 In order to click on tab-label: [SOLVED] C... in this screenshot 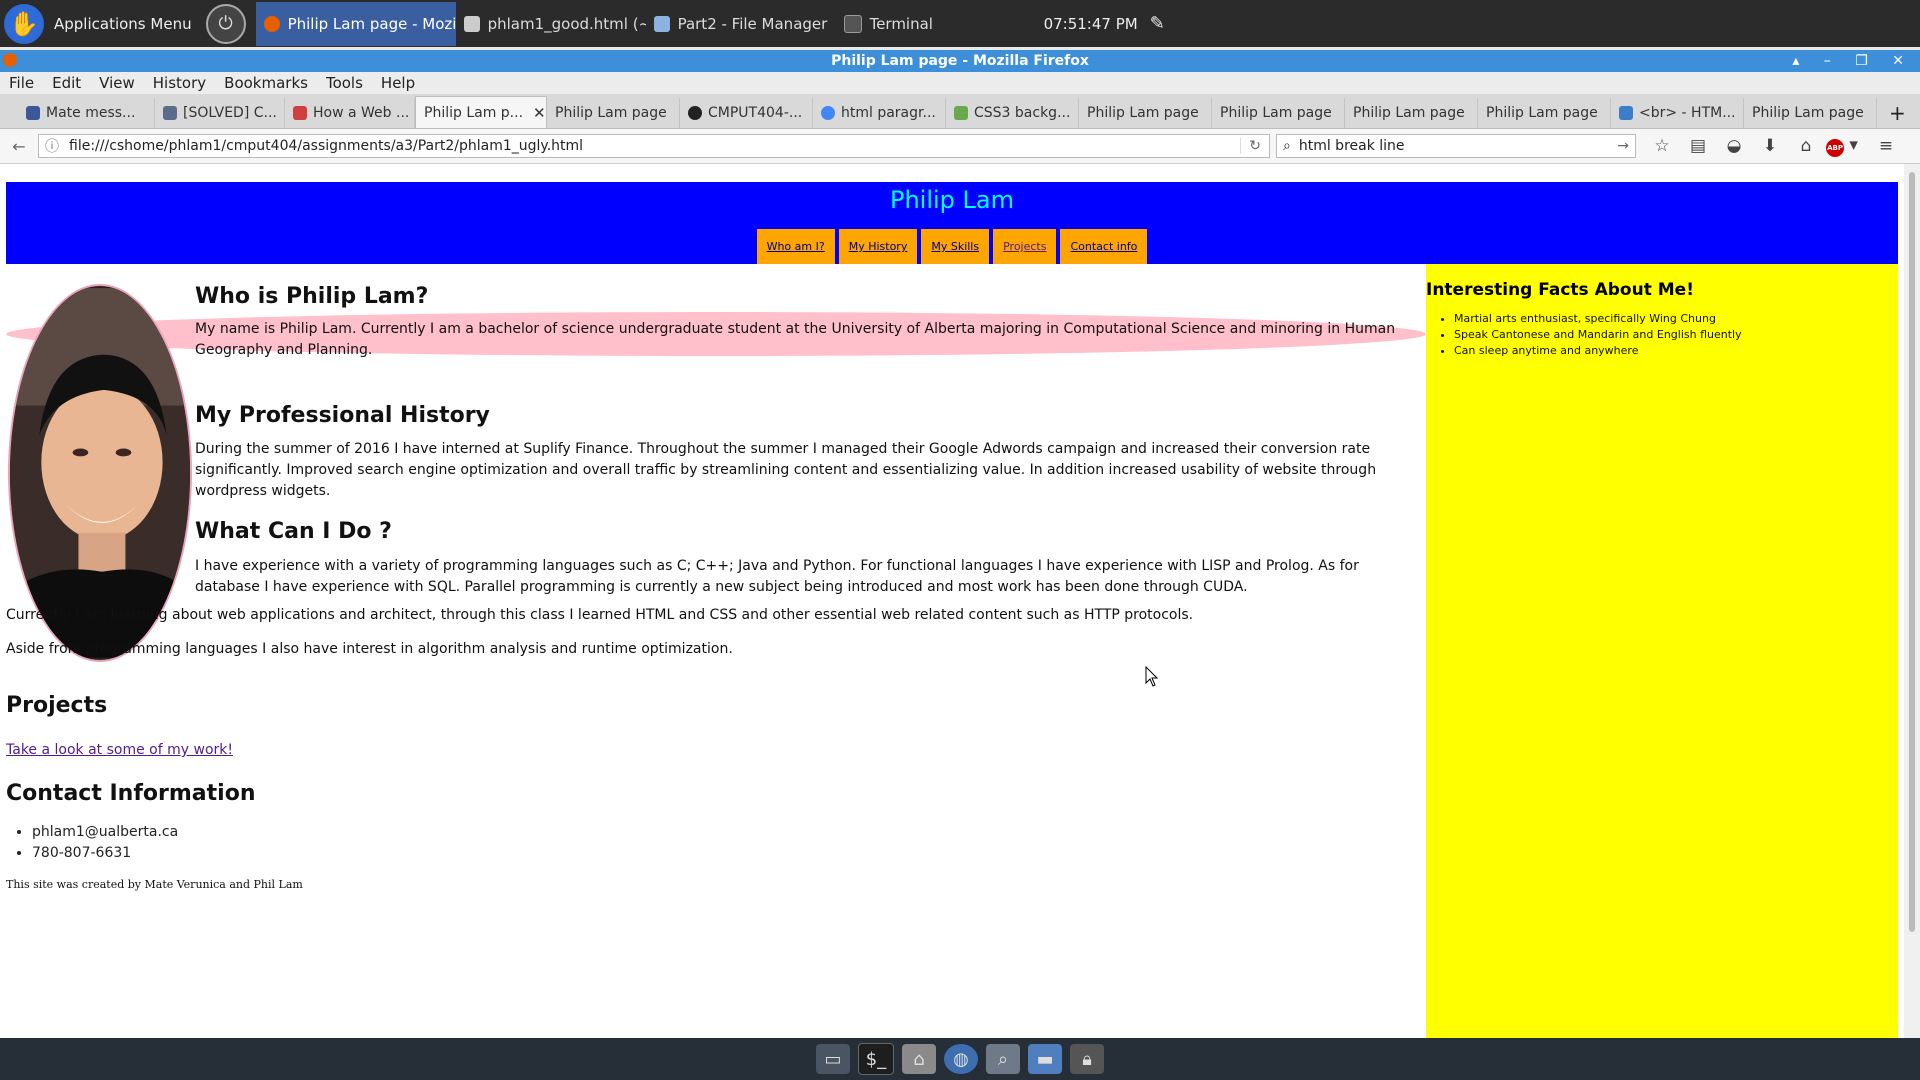, I will do `click(230, 113)`.